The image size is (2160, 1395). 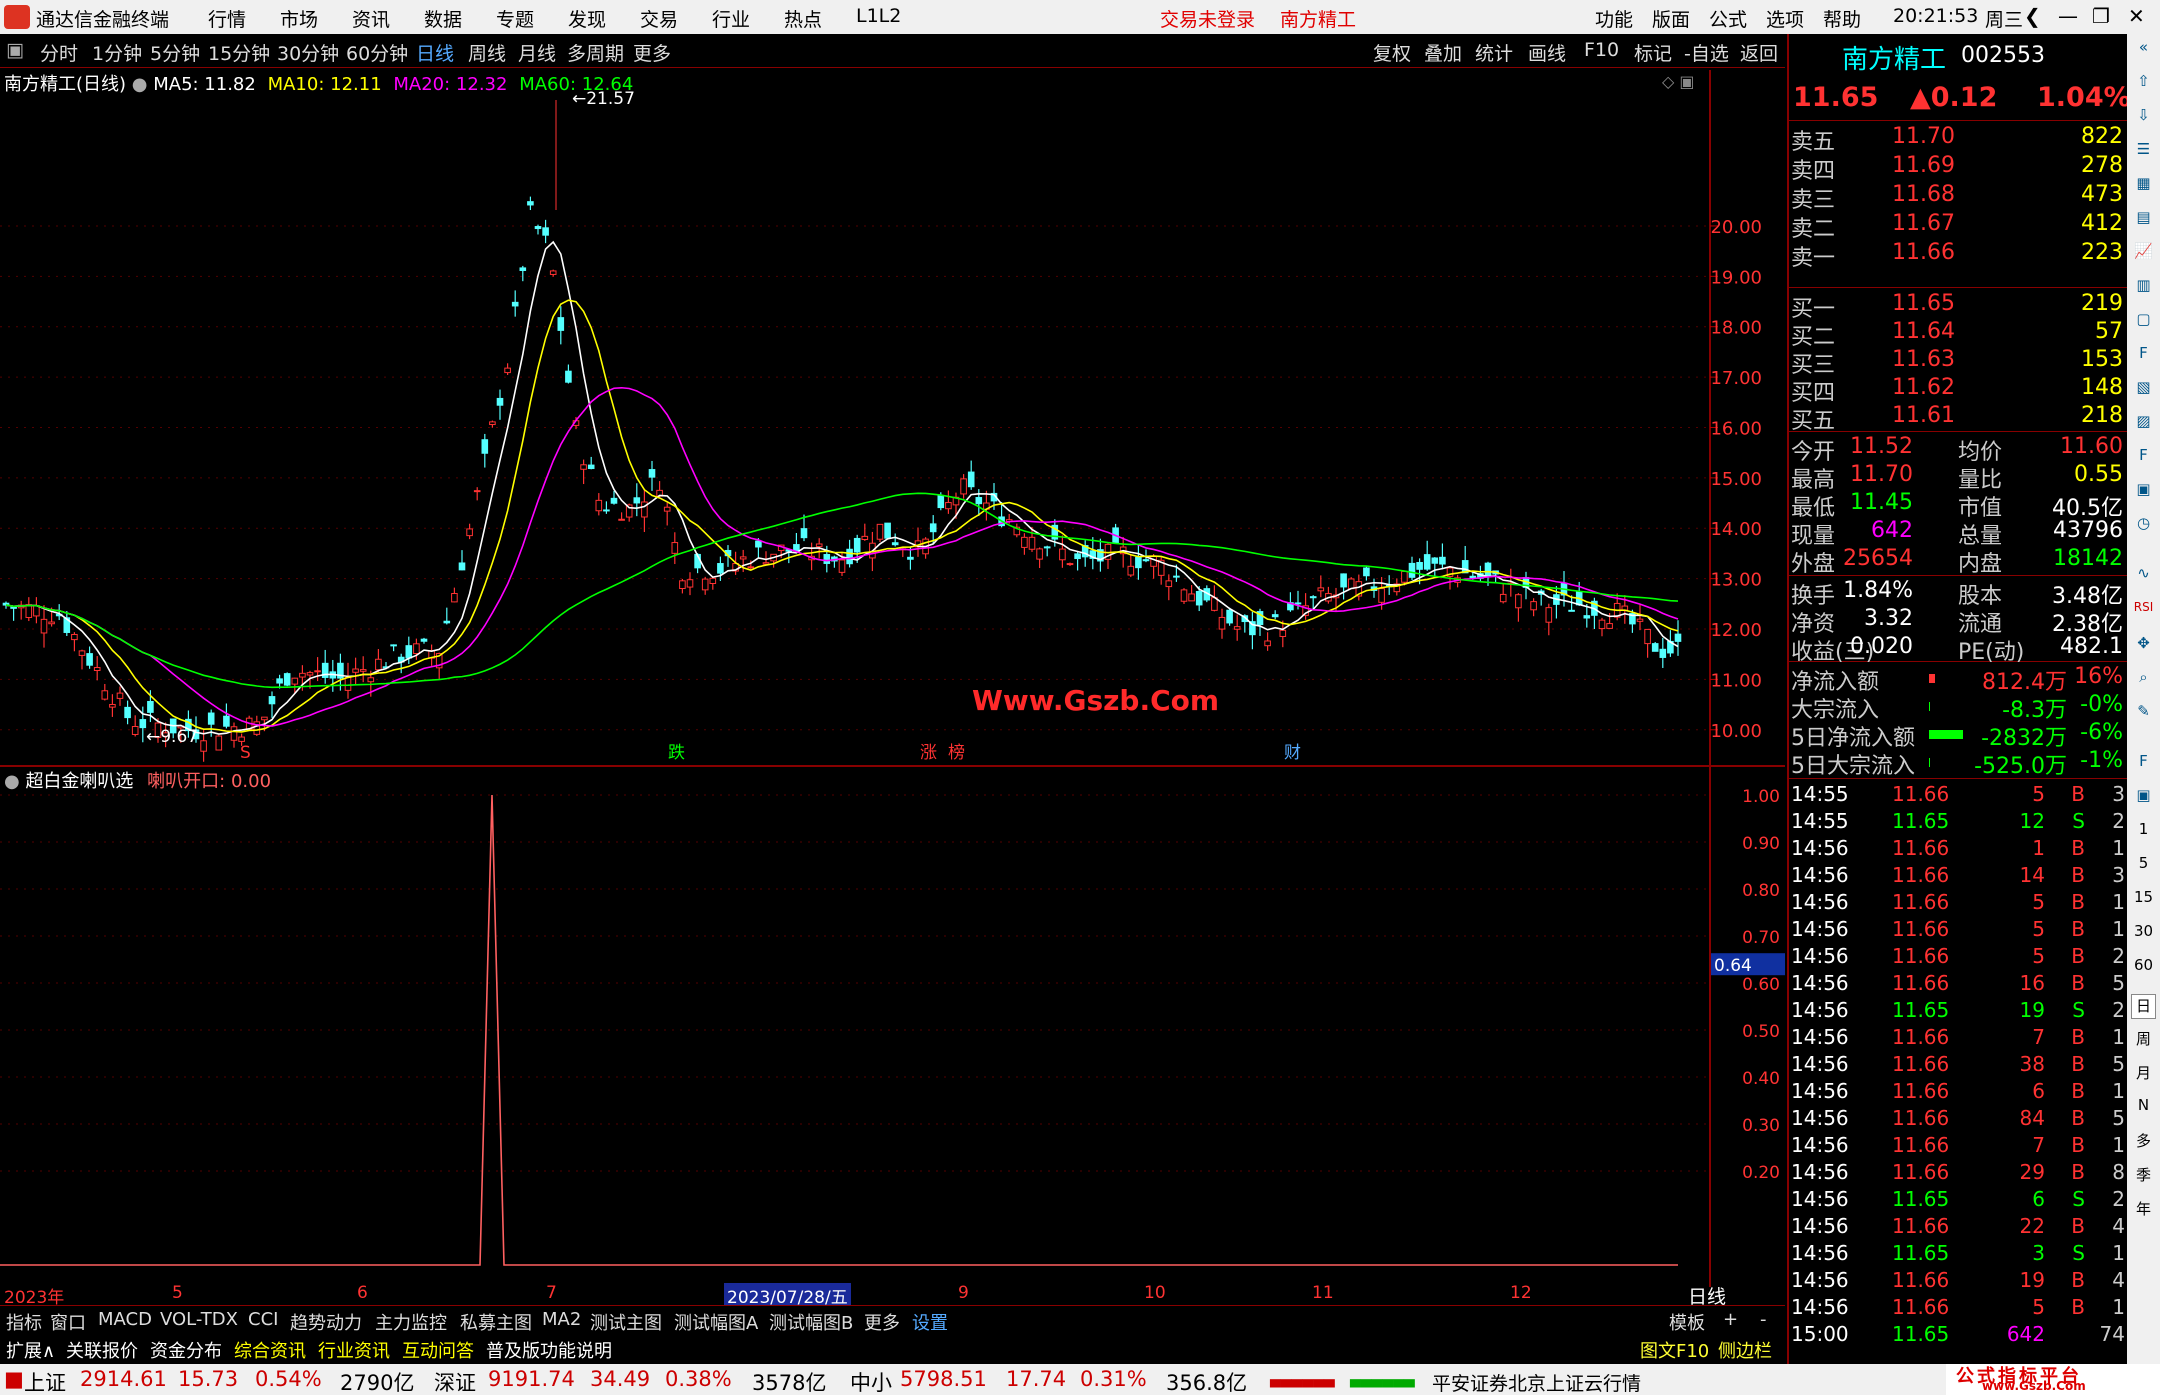 I want to click on tool-overlay: 叠加, so click(x=1443, y=52).